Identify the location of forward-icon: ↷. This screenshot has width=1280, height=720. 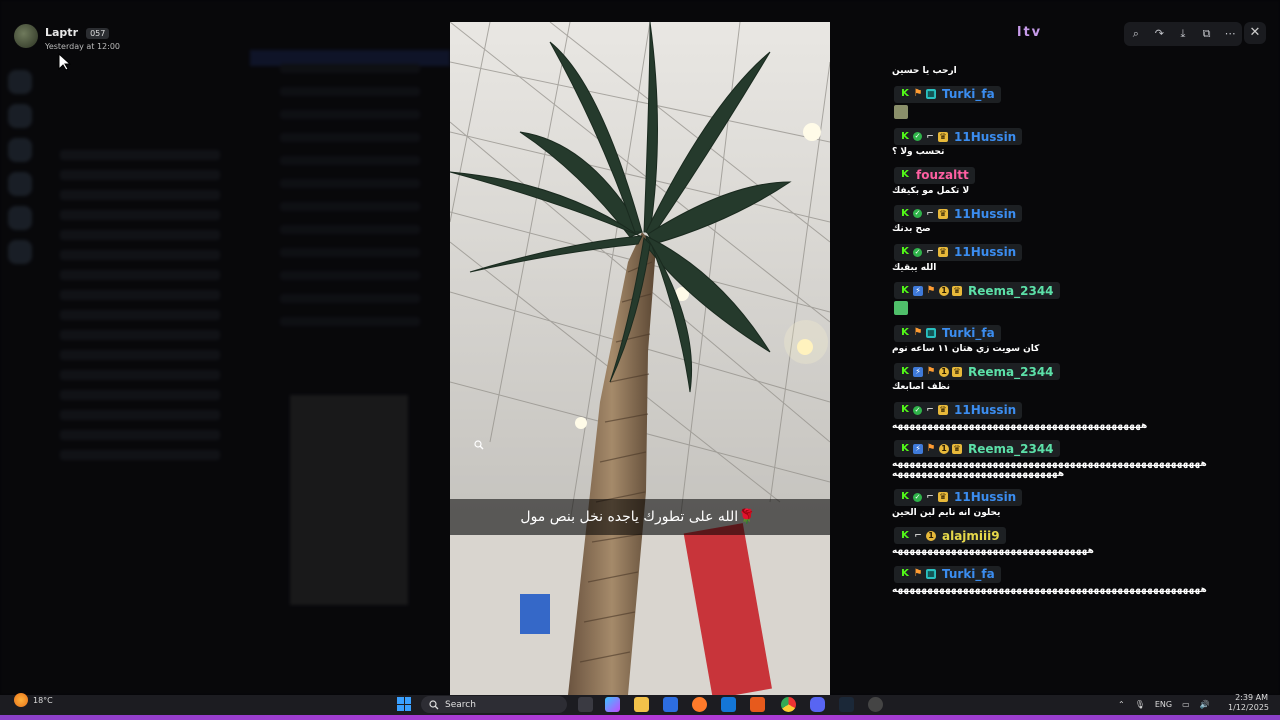
(1159, 34).